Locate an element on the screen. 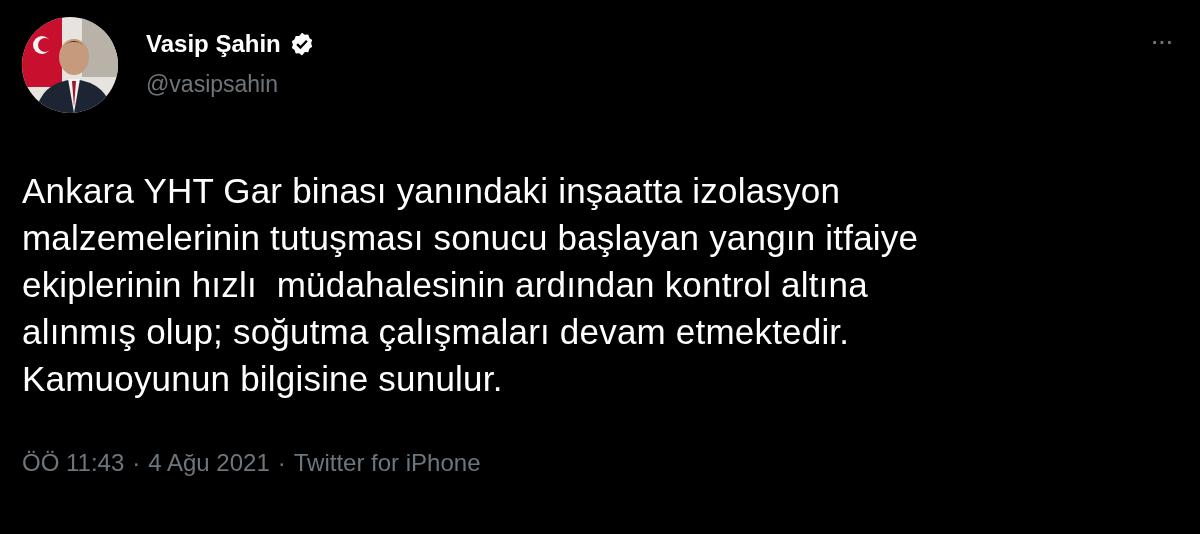 The width and height of the screenshot is (1200, 534). more-button: ··· is located at coordinates (1161, 41).